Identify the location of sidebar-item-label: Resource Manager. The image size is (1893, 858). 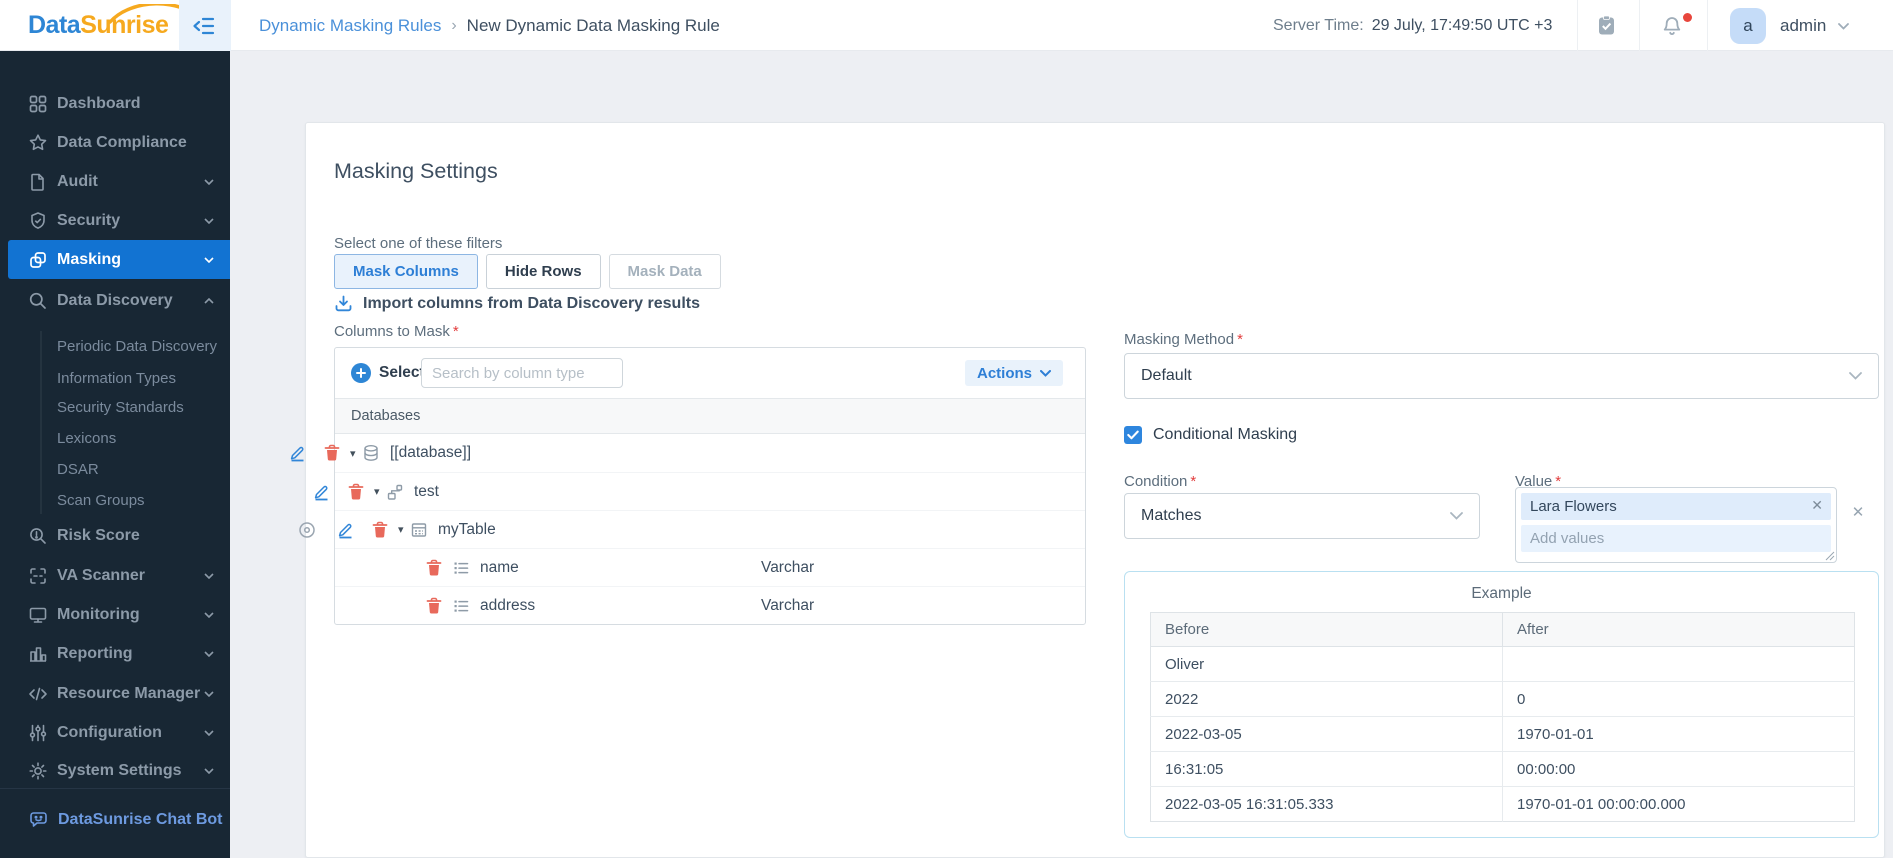
(129, 693).